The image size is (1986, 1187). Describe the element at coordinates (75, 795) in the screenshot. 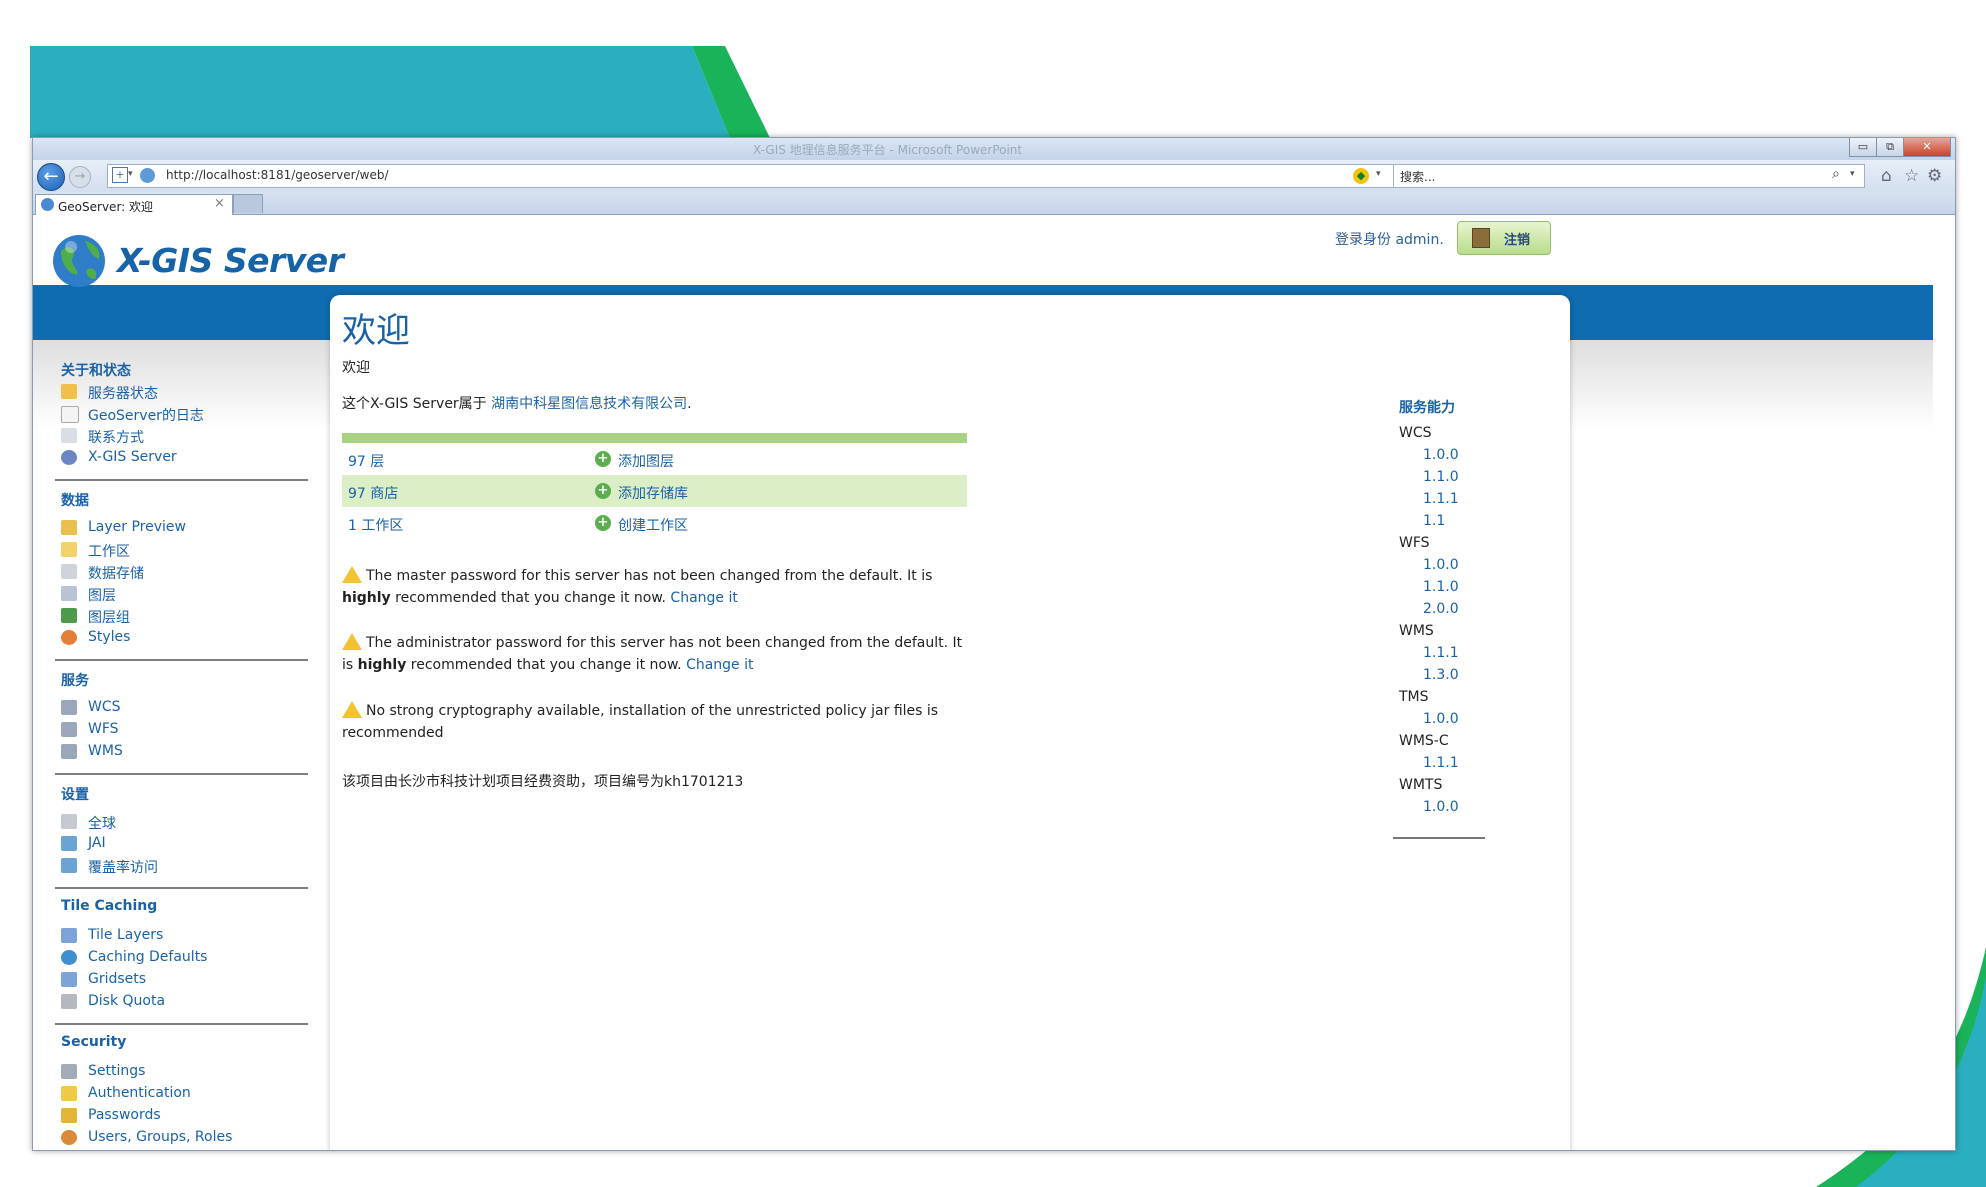

I see `sidebar-section-title: 设置` at that location.